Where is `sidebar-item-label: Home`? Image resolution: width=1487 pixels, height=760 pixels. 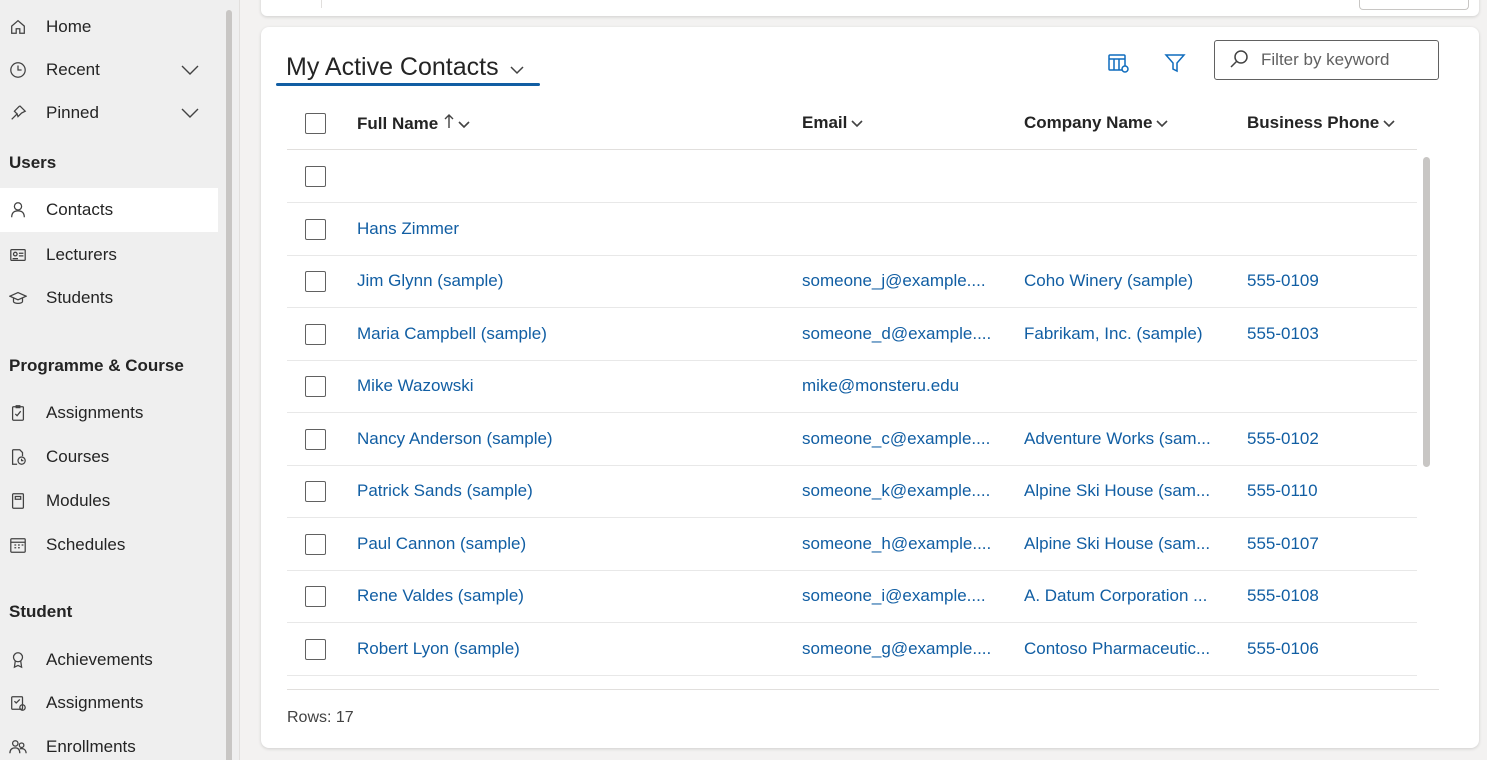 sidebar-item-label: Home is located at coordinates (69, 26).